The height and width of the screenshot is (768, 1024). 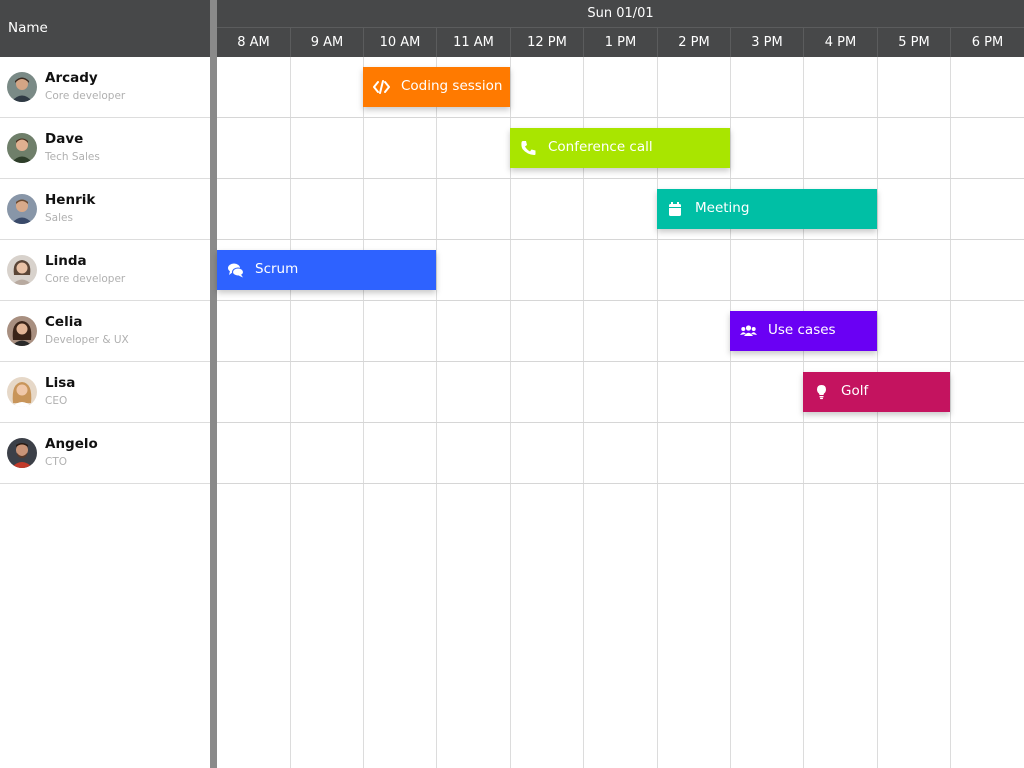 I want to click on hour-header: 9 AM, so click(x=326, y=42).